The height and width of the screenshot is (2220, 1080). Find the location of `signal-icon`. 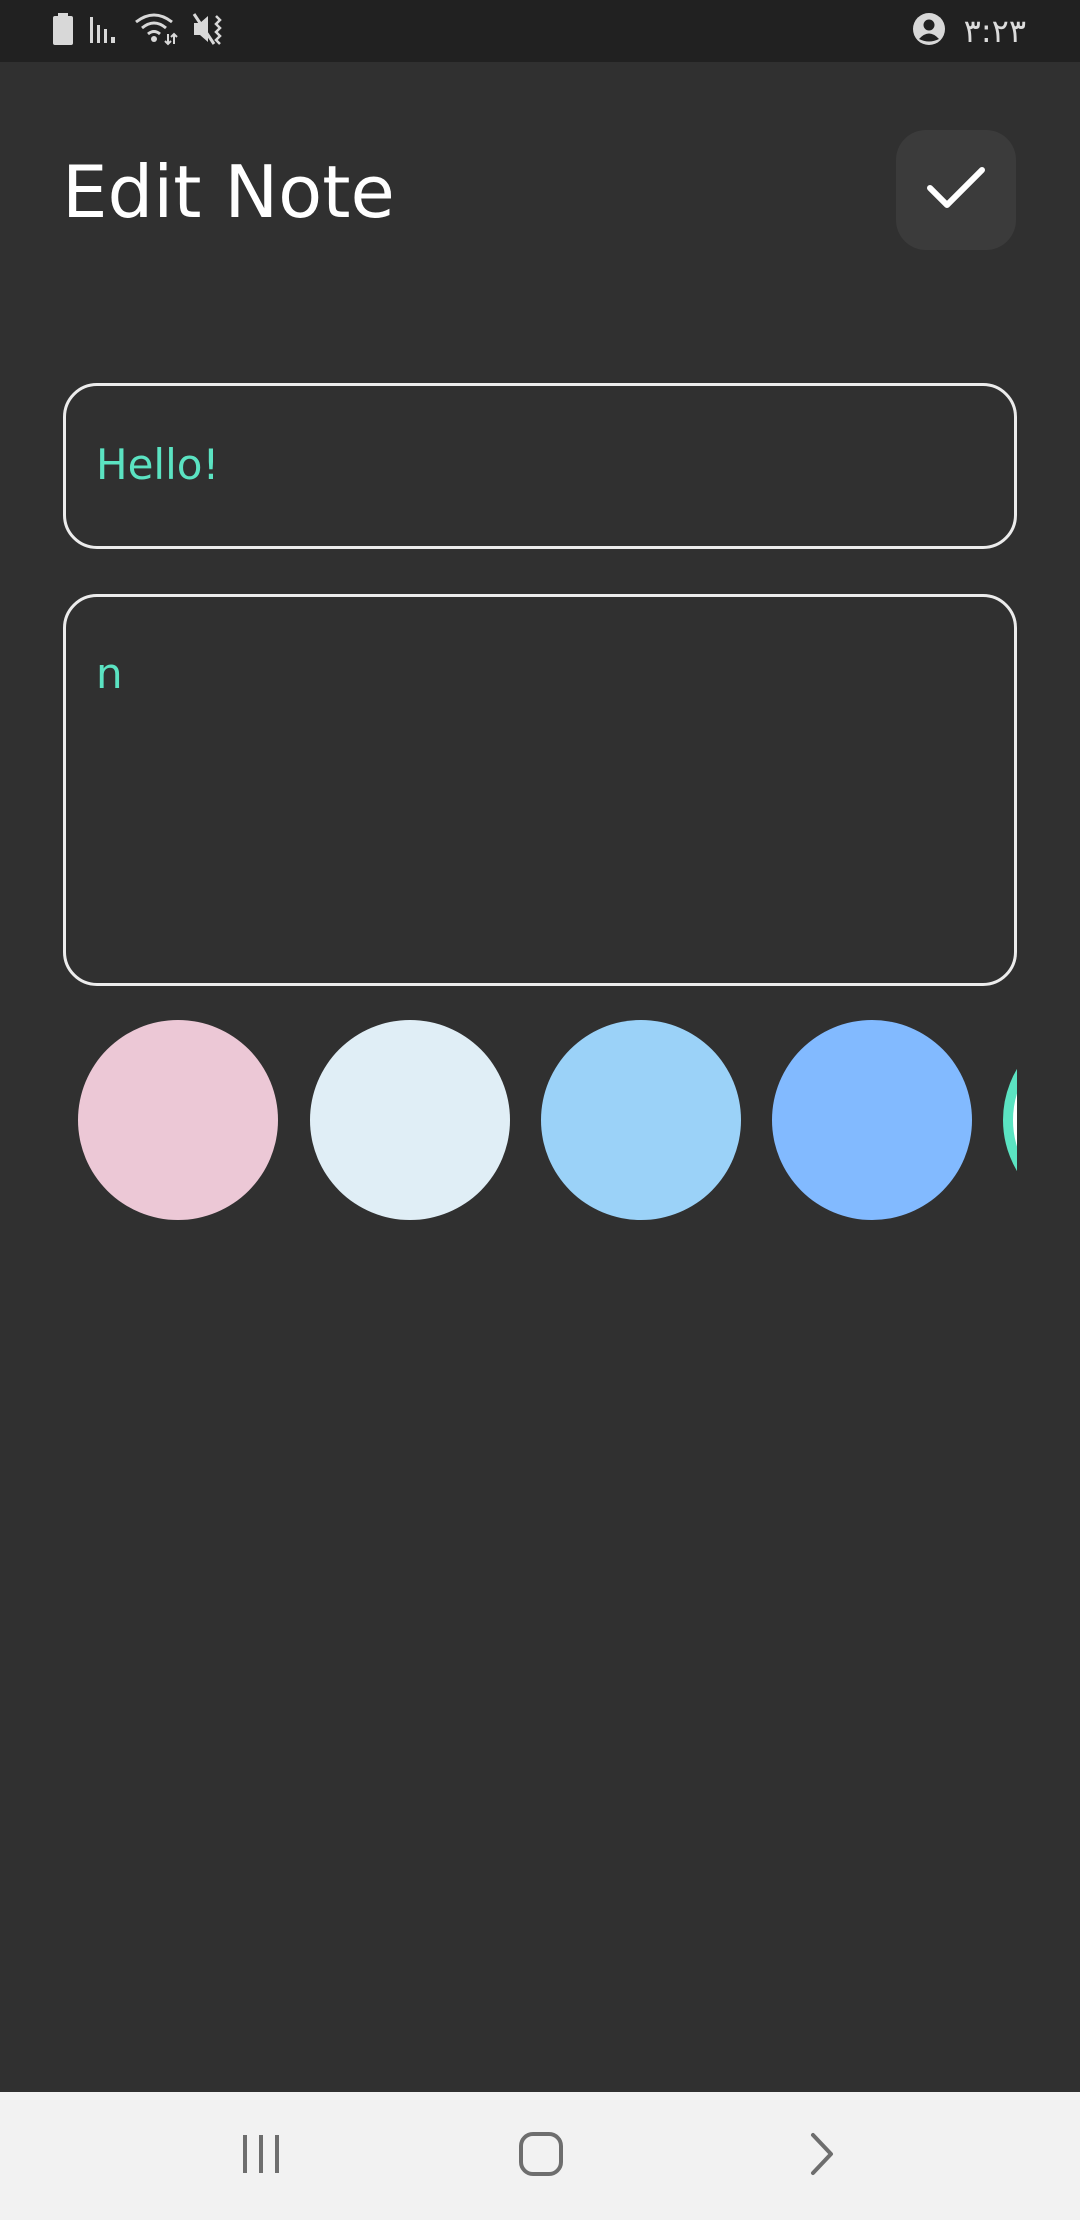

signal-icon is located at coordinates (104, 31).